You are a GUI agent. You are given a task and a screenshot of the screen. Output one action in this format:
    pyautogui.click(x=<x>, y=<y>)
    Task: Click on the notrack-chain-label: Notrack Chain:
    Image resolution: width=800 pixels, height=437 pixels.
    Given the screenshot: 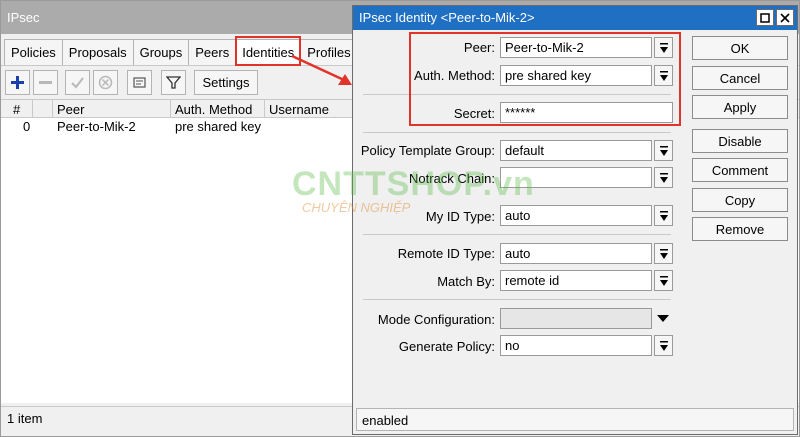 What is the action you would take?
    pyautogui.click(x=452, y=178)
    